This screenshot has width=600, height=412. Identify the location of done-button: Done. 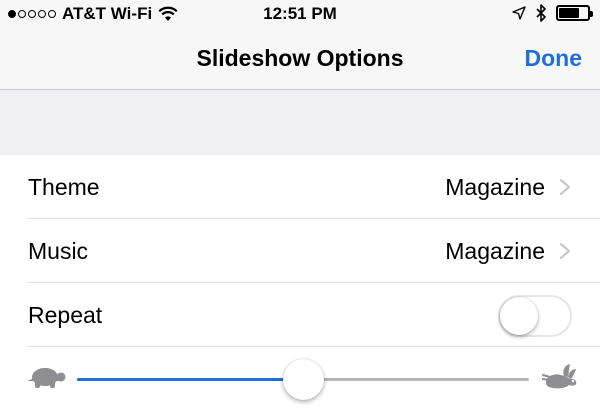
(554, 58).